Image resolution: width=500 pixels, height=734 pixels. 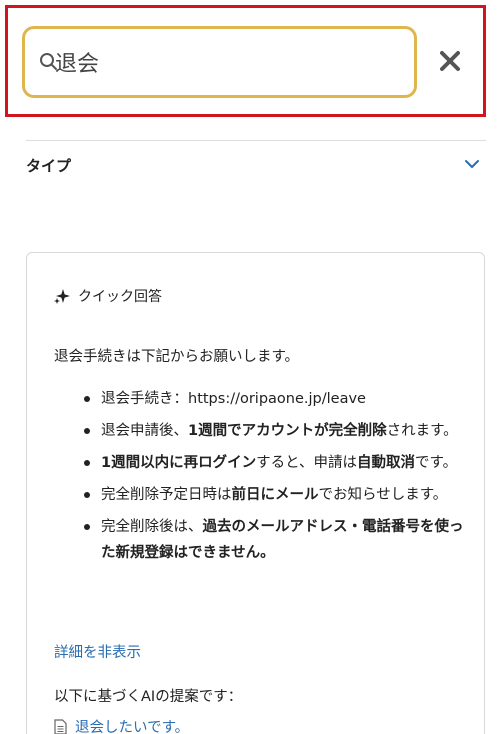 I want to click on sparkle-icon, so click(x=62, y=296).